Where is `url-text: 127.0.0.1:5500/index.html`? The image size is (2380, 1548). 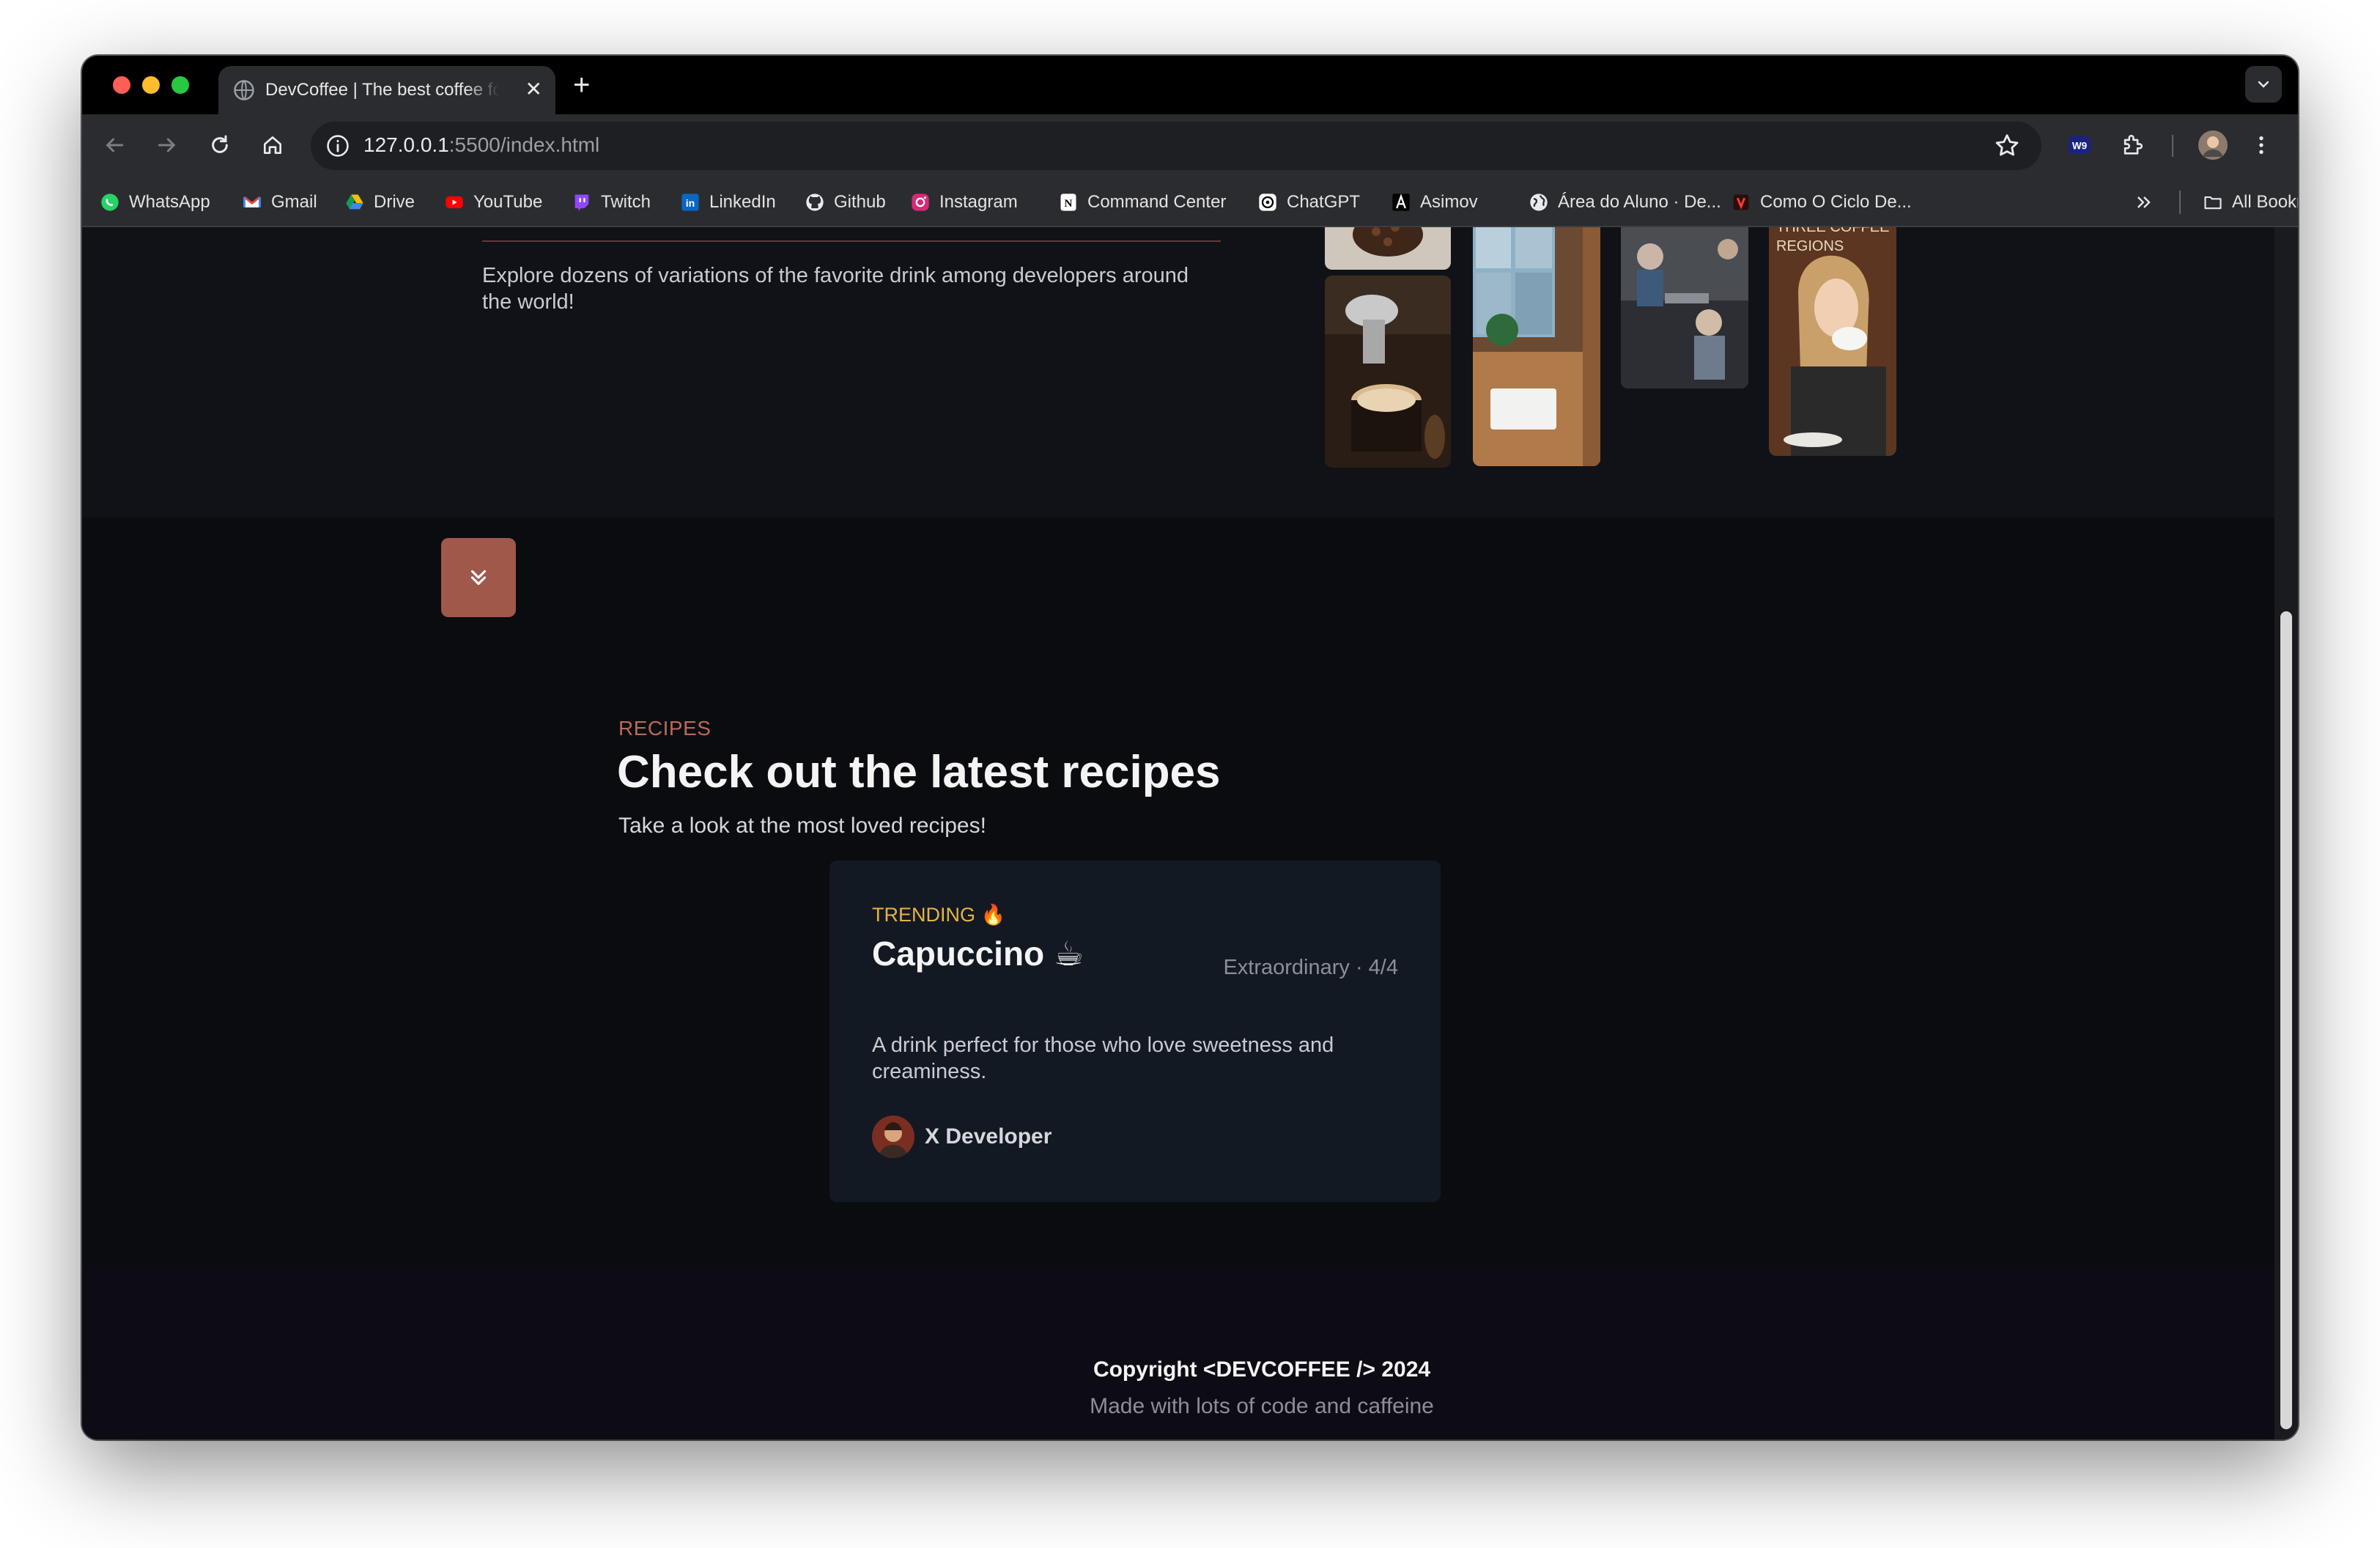
url-text: 127.0.0.1:5500/index.html is located at coordinates (481, 145).